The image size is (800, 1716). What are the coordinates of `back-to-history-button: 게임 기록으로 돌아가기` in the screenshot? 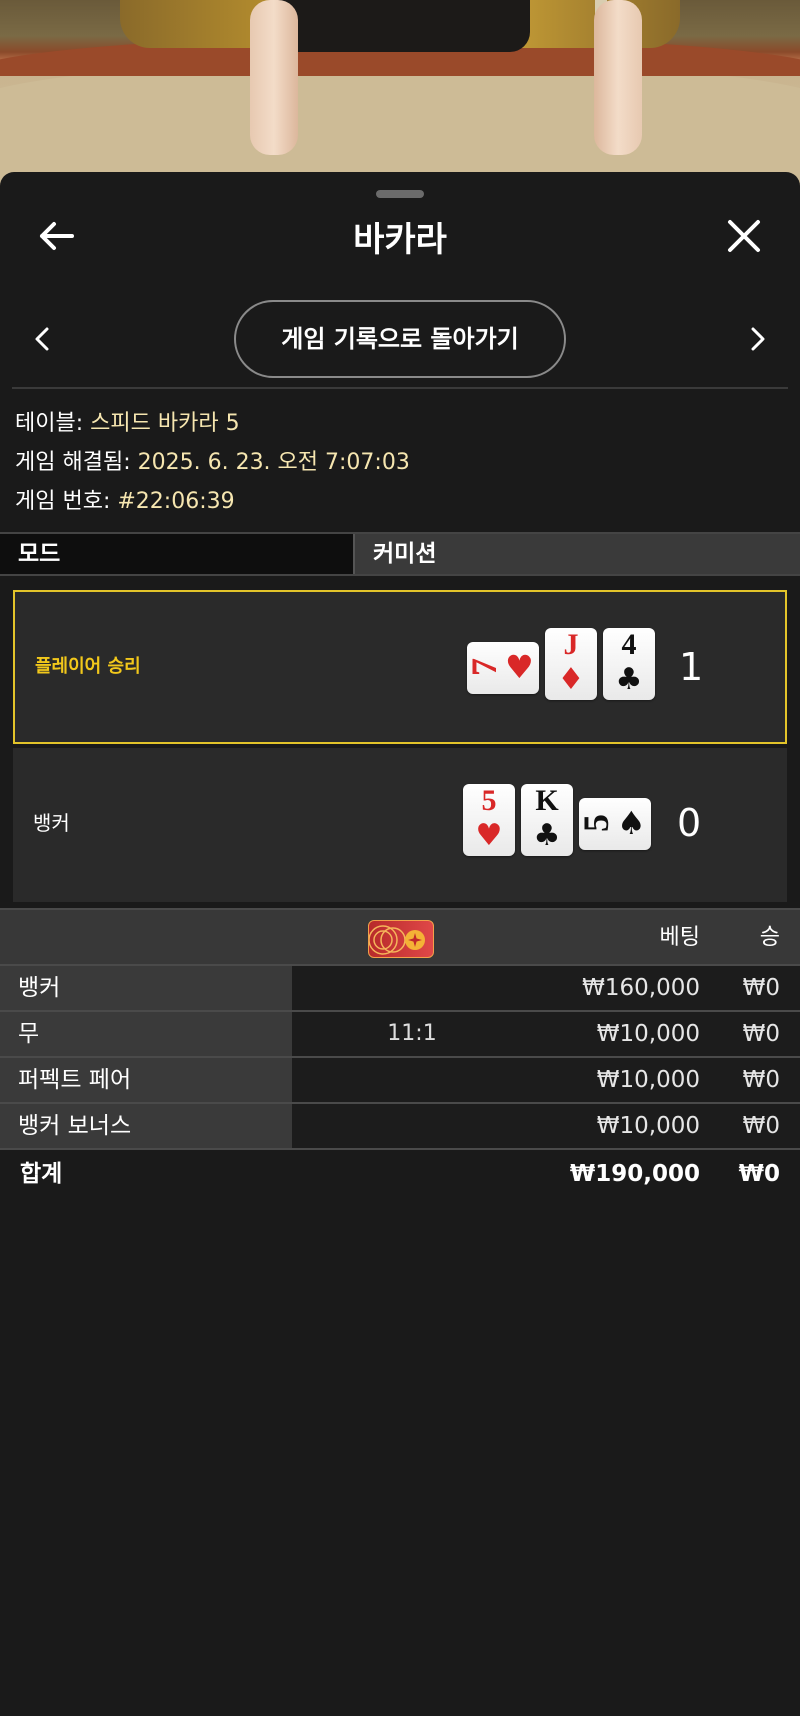 It's located at (400, 339).